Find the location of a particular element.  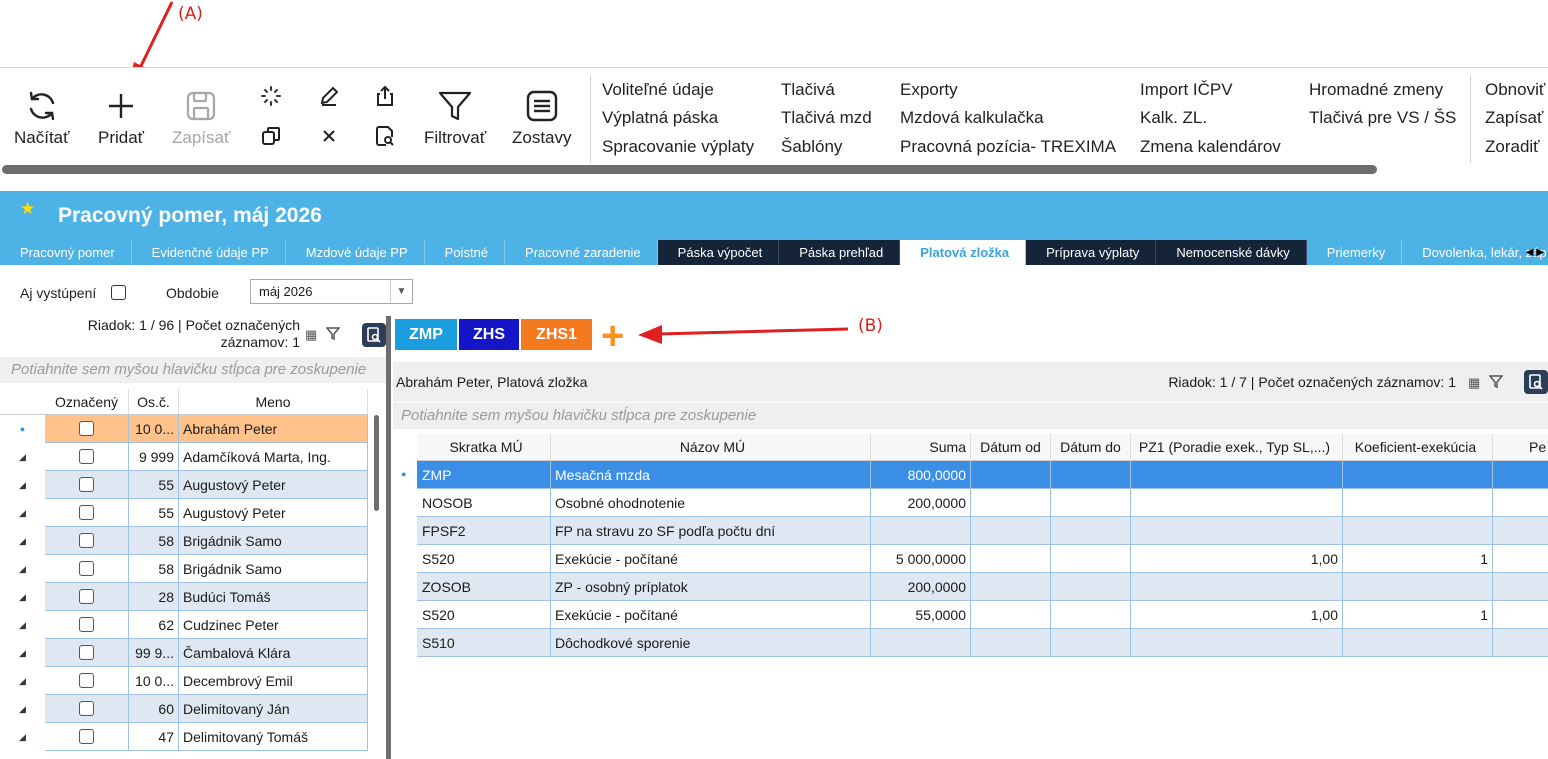

table-row: ◢ 28 Budúci Tomáš is located at coordinates (184, 597).